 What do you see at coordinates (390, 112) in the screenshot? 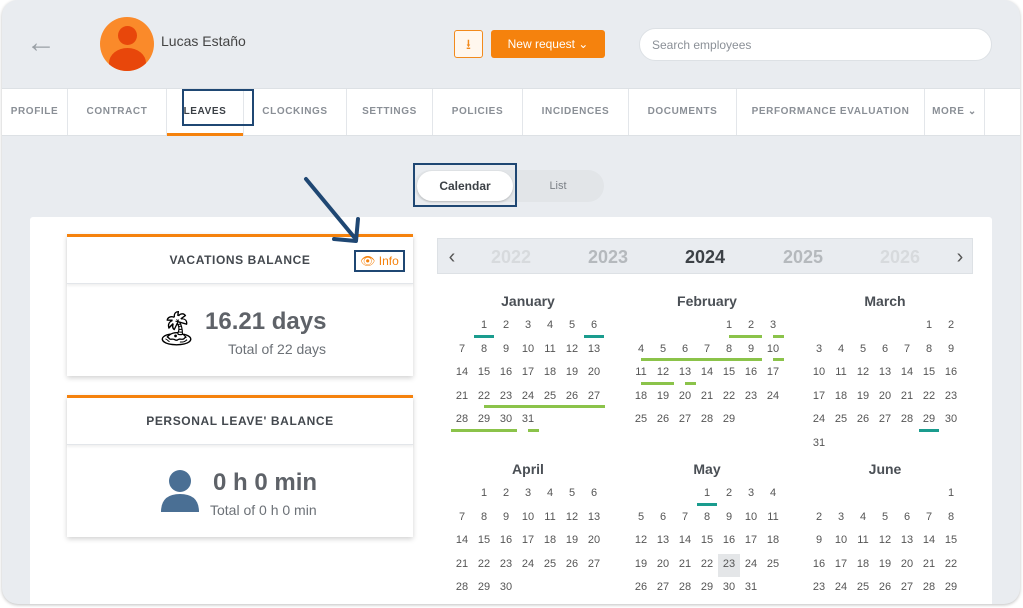
I see `tab-settings: SETTINGS` at bounding box center [390, 112].